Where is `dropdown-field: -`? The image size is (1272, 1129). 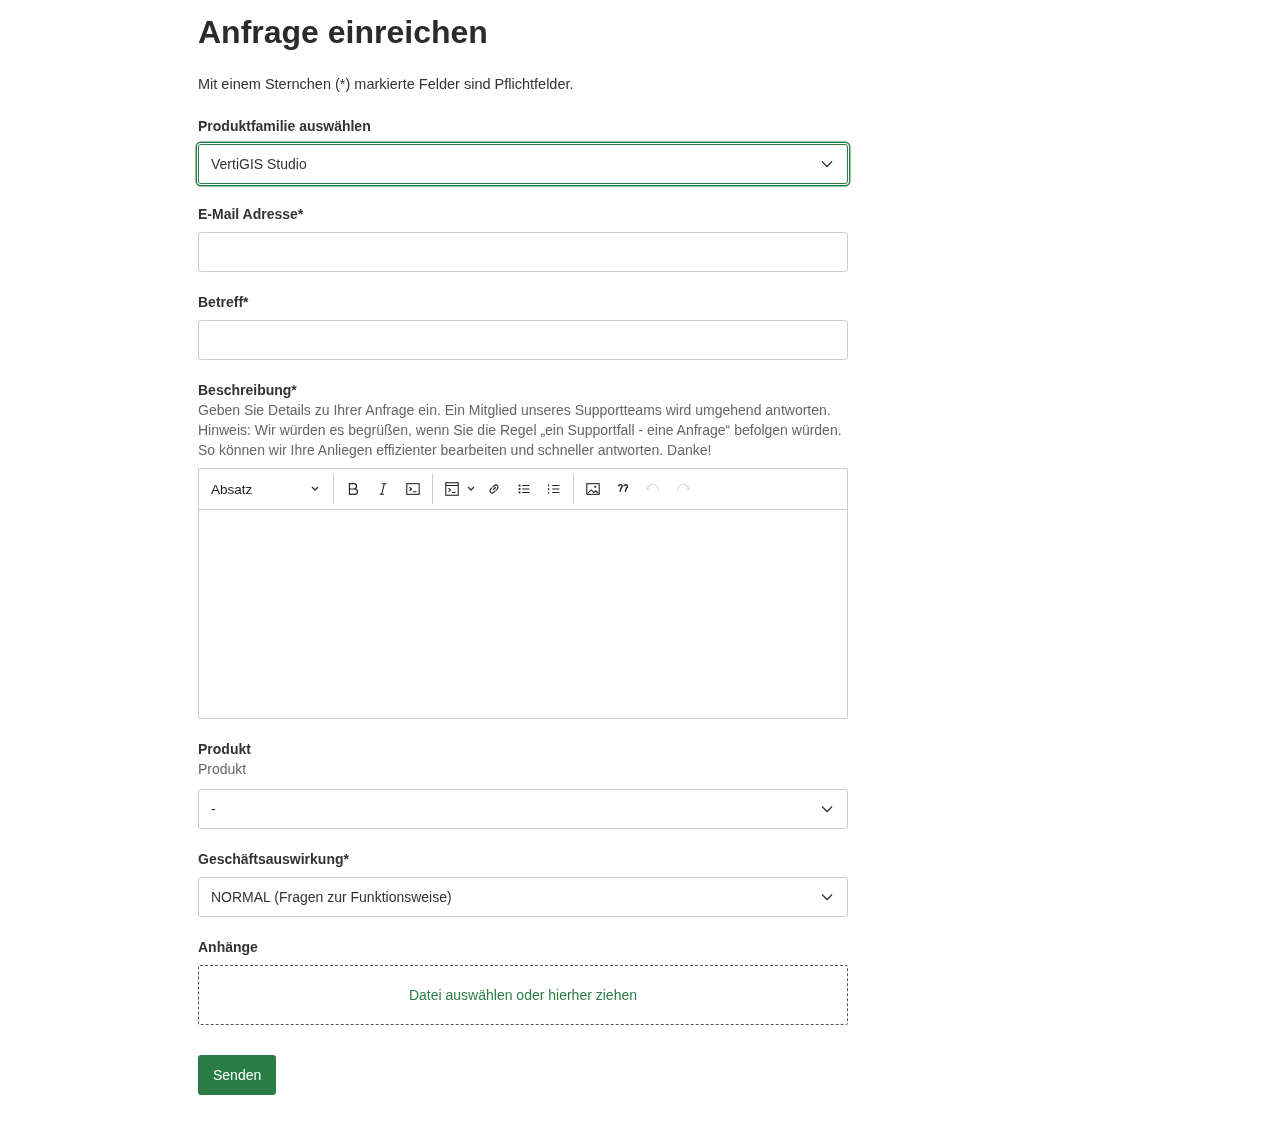
dropdown-field: - is located at coordinates (523, 809).